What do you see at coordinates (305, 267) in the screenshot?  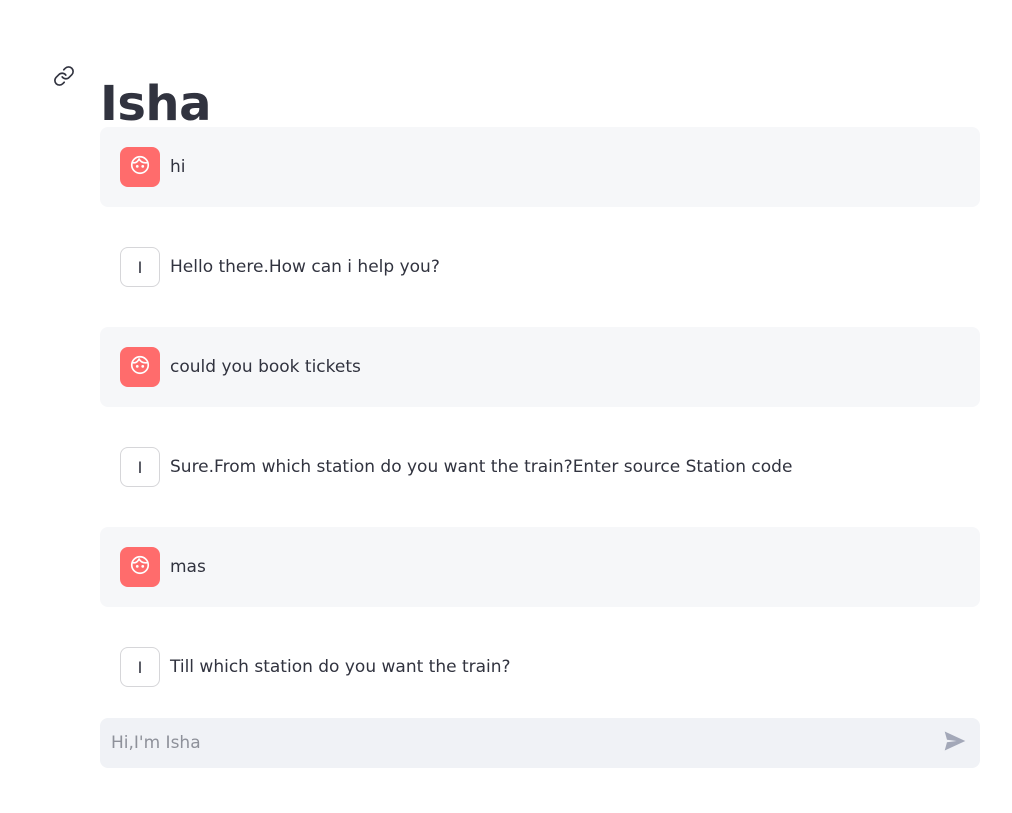 I see `message-text: Hello there.How can i help you?` at bounding box center [305, 267].